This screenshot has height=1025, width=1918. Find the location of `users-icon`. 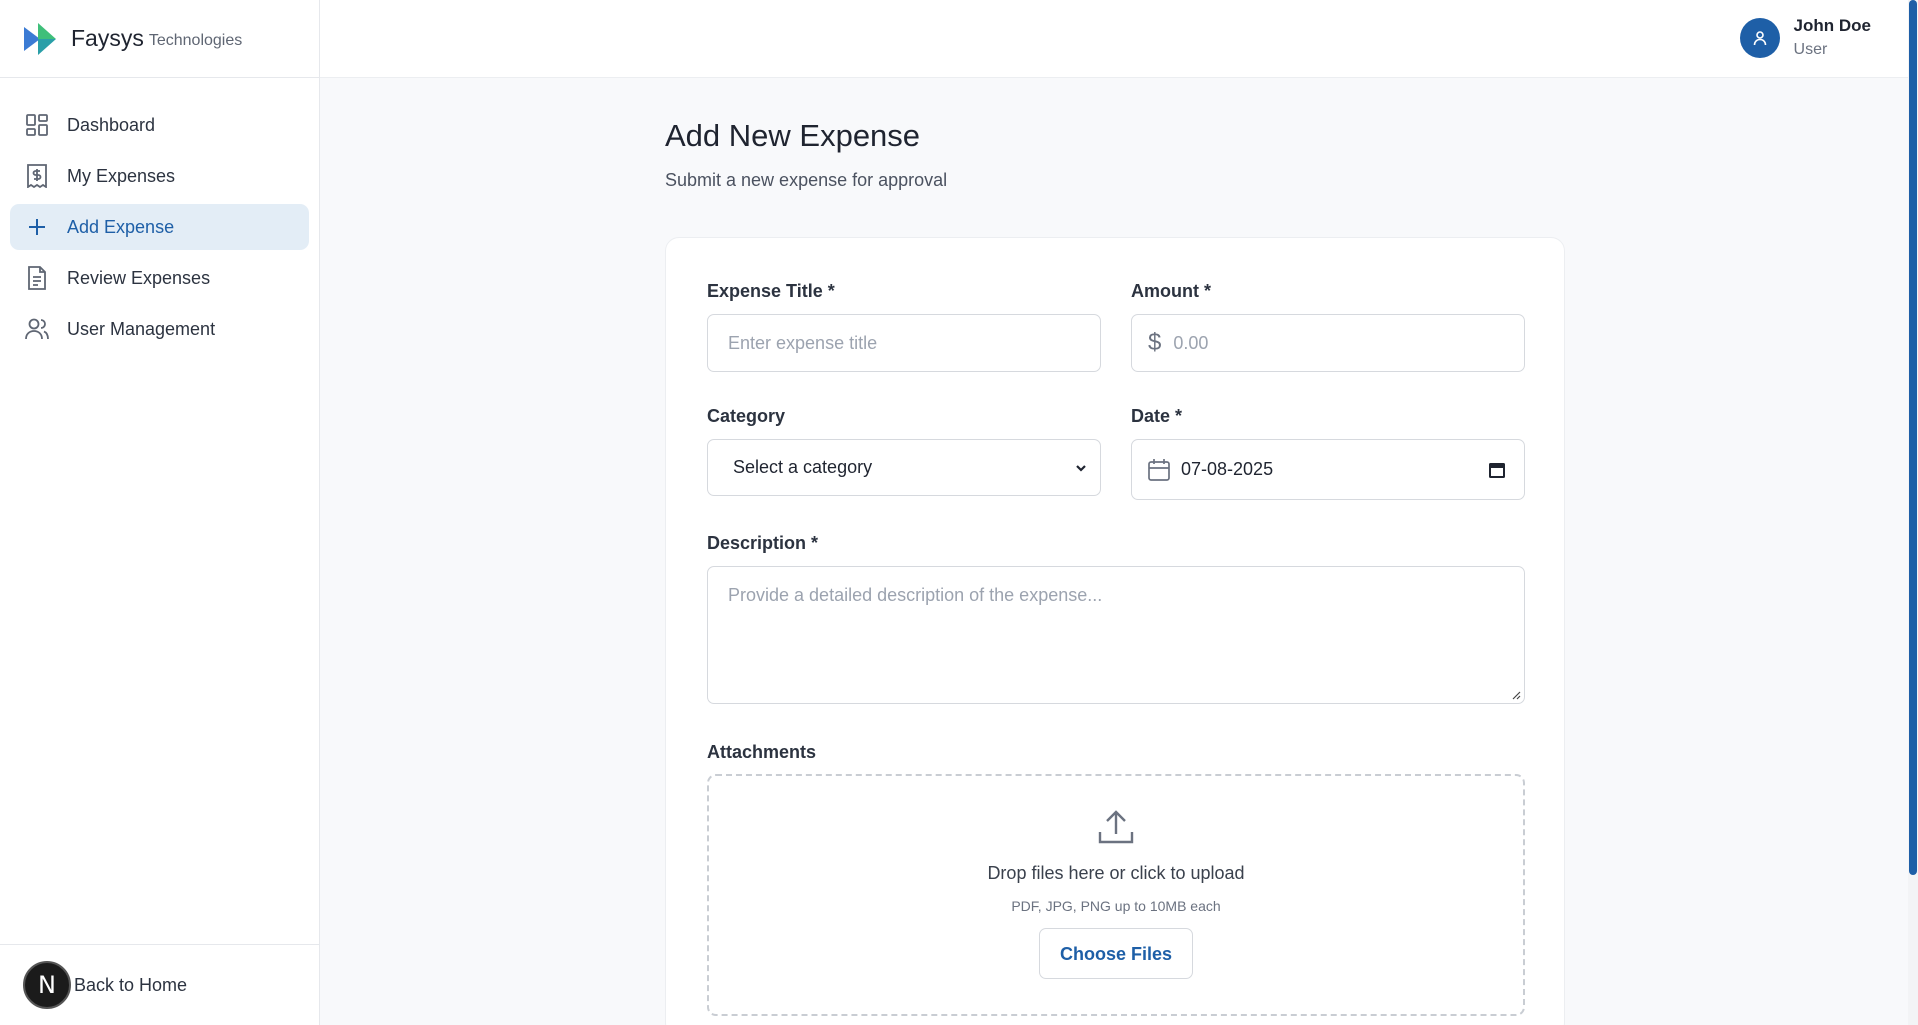

users-icon is located at coordinates (37, 329).